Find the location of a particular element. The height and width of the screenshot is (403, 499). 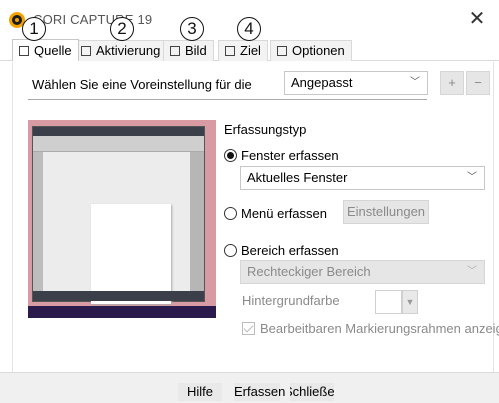

region-type-select: Rechteckiger Bereich ﹀ is located at coordinates (362, 272).